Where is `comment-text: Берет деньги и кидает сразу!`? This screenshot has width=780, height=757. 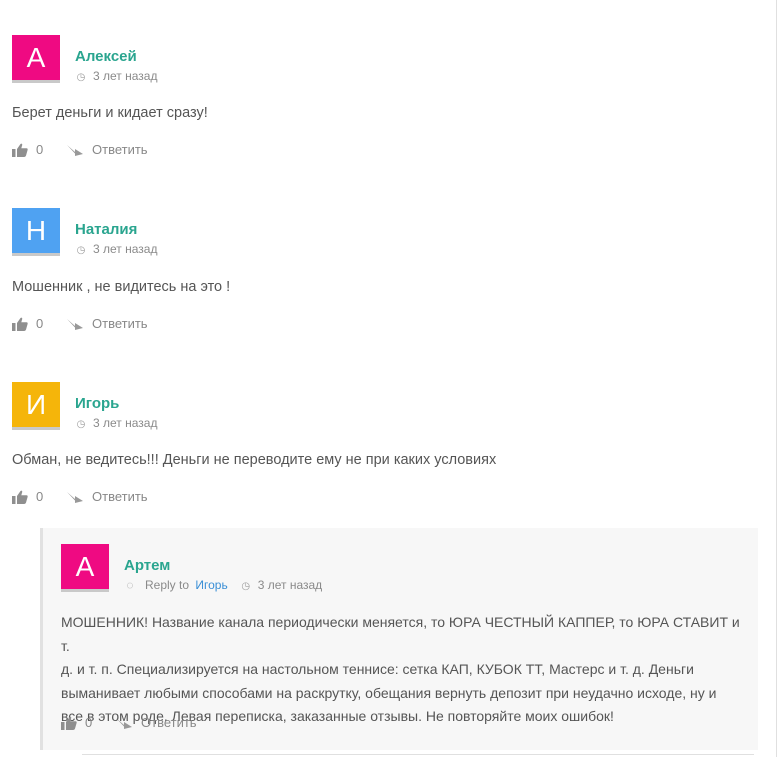 comment-text: Берет деньги и кидает сразу! is located at coordinates (110, 113).